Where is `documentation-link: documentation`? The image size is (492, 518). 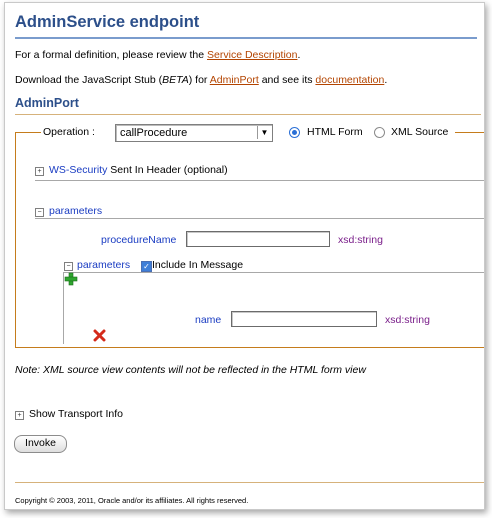 documentation-link: documentation is located at coordinates (349, 80).